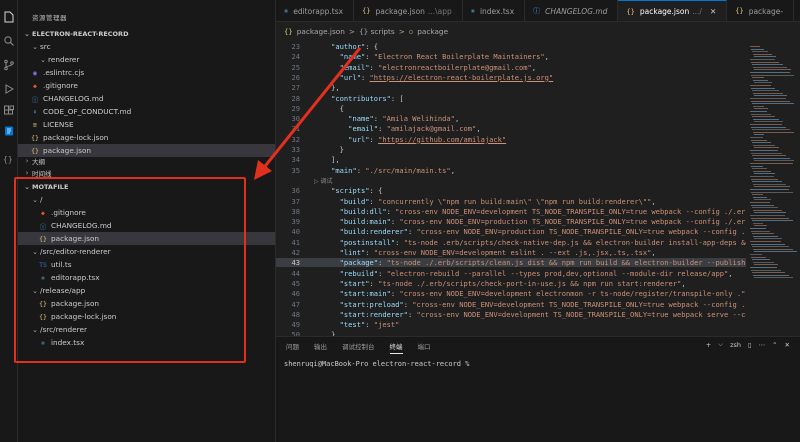 The width and height of the screenshot is (800, 442). What do you see at coordinates (372, 46) in the screenshot?
I see `code-token: : {` at bounding box center [372, 46].